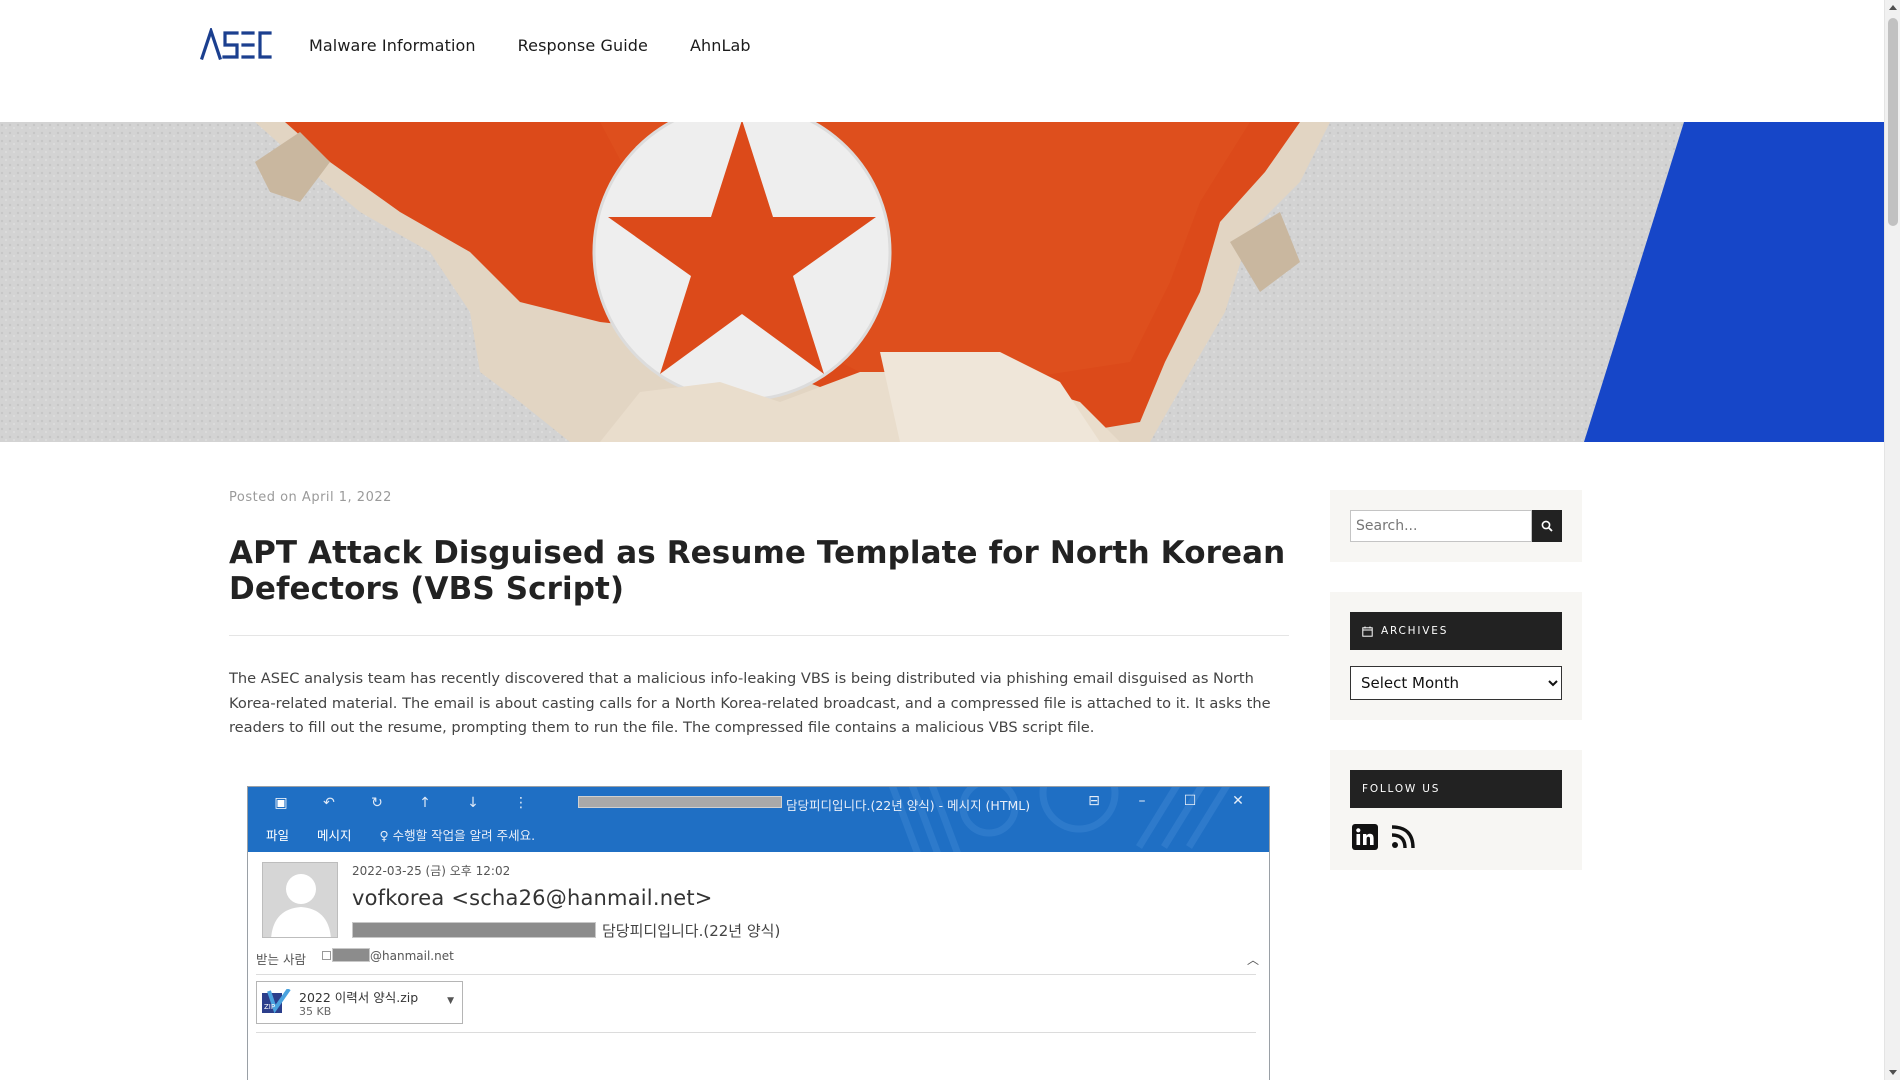 The height and width of the screenshot is (1080, 1900). What do you see at coordinates (431, 871) in the screenshot?
I see `email-date: 2022-03-25 (금) 오후 12:02` at bounding box center [431, 871].